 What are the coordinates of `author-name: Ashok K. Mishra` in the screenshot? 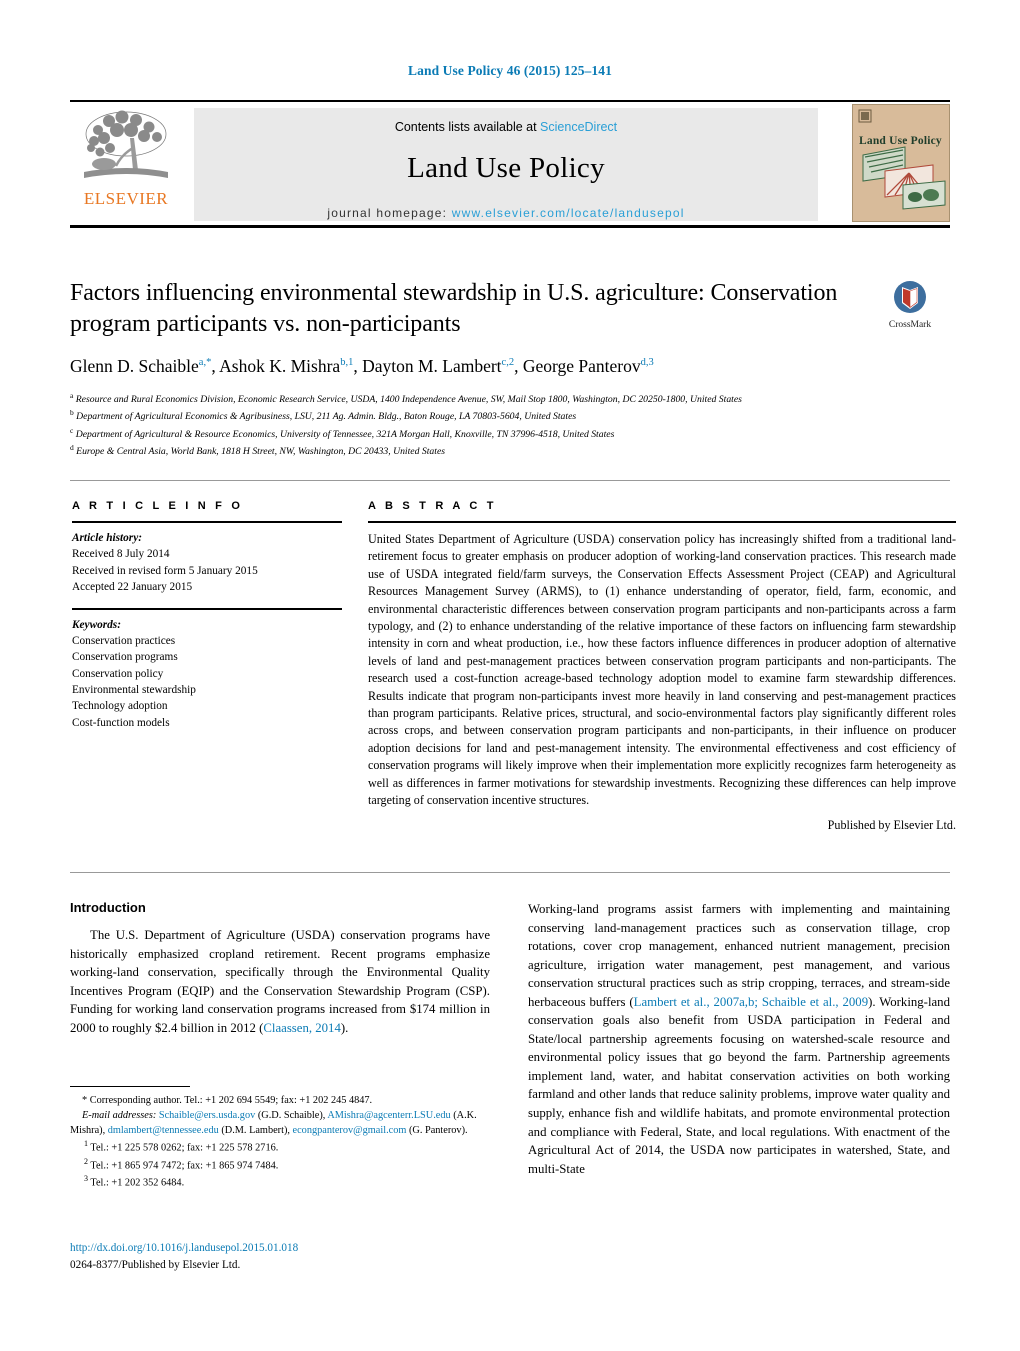 It's located at (280, 366).